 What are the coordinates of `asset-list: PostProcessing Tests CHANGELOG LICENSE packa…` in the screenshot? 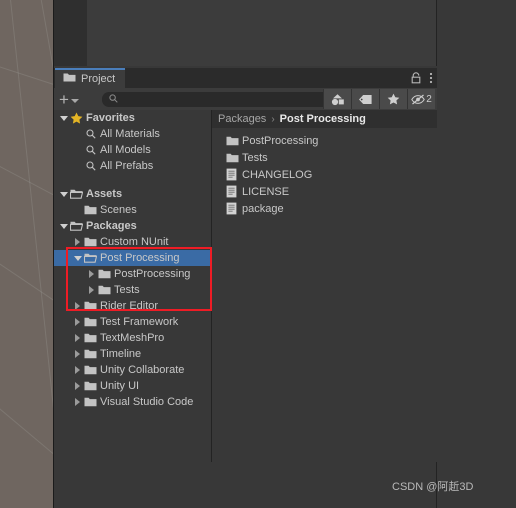 It's located at (324, 172).